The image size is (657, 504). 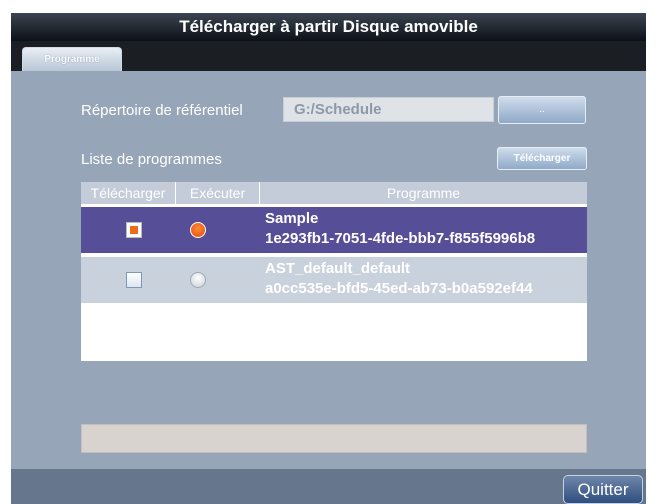 I want to click on progress-bar, so click(x=334, y=438).